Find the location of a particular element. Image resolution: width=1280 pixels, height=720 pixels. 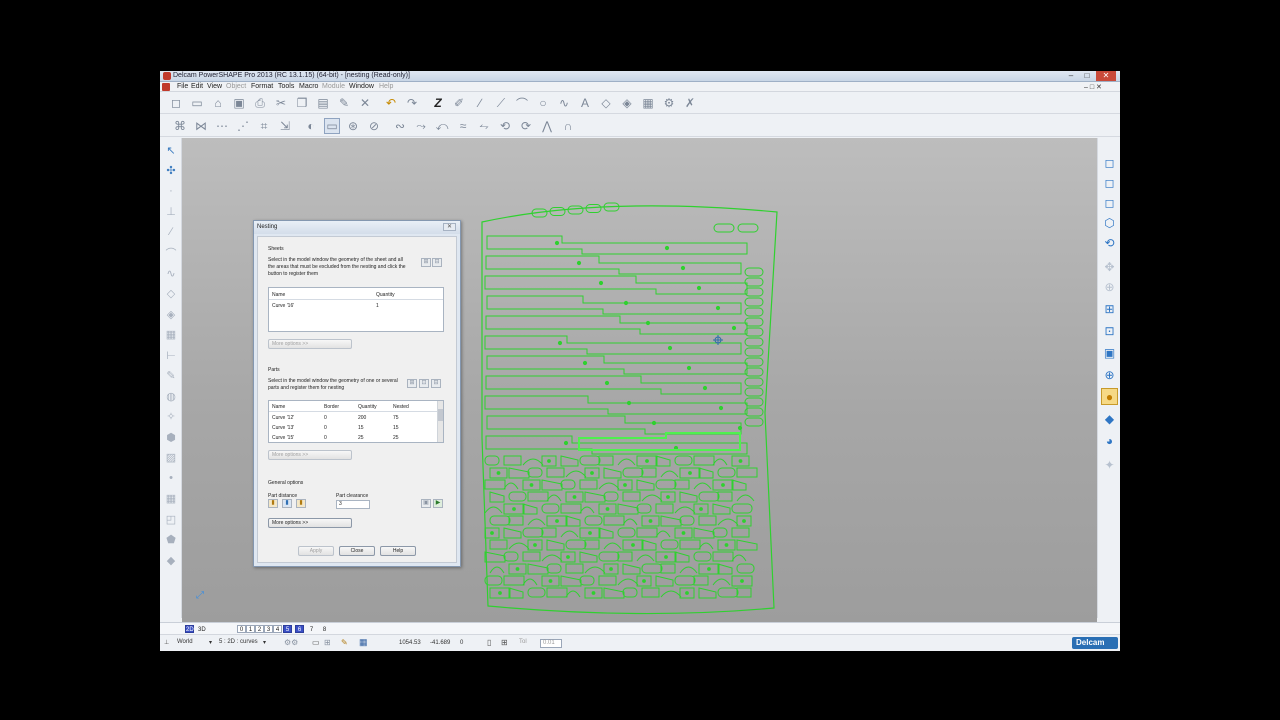

electrode-tool-icon: ⬢ is located at coordinates (171, 437).